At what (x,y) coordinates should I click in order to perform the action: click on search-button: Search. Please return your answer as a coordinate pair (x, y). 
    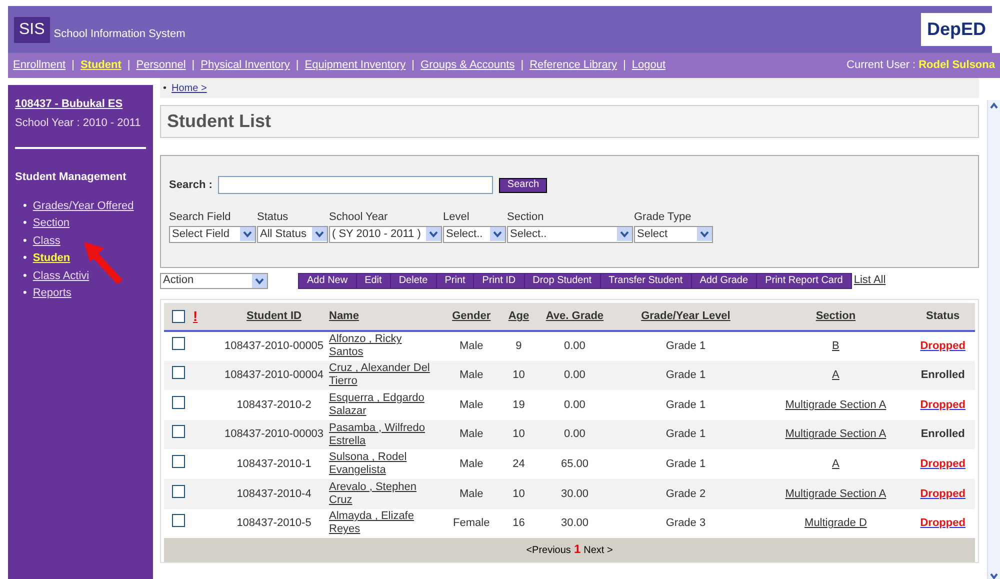
    Looking at the image, I should click on (523, 185).